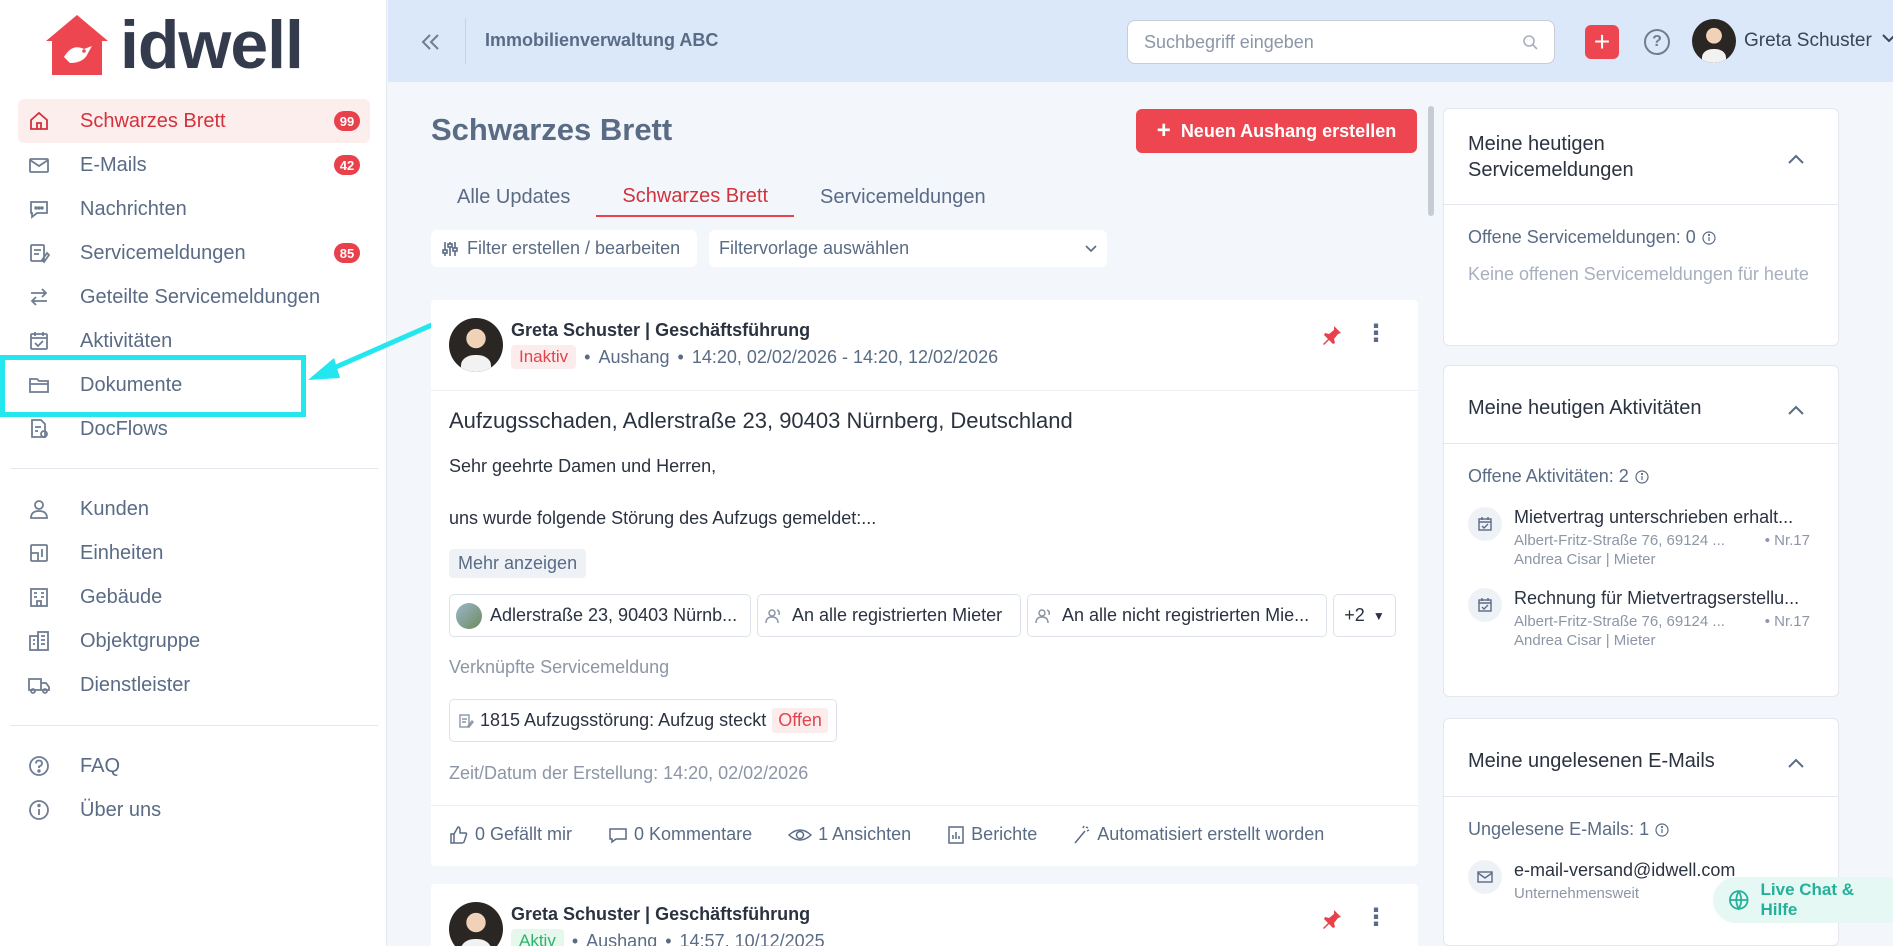 The image size is (1893, 946). I want to click on search-box, so click(1341, 42).